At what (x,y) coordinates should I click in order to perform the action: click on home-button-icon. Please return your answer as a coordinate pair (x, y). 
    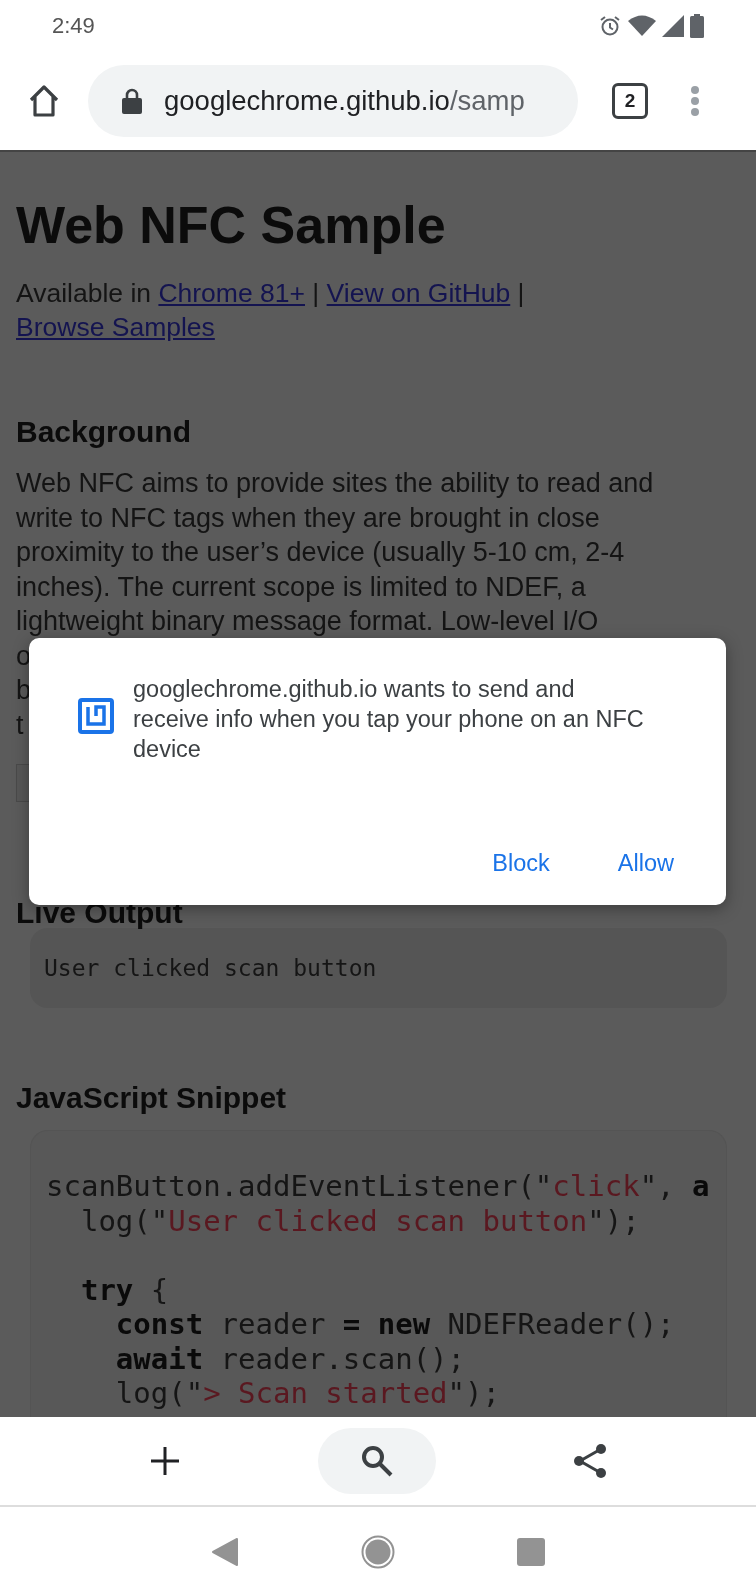
    Looking at the image, I should click on (378, 1551).